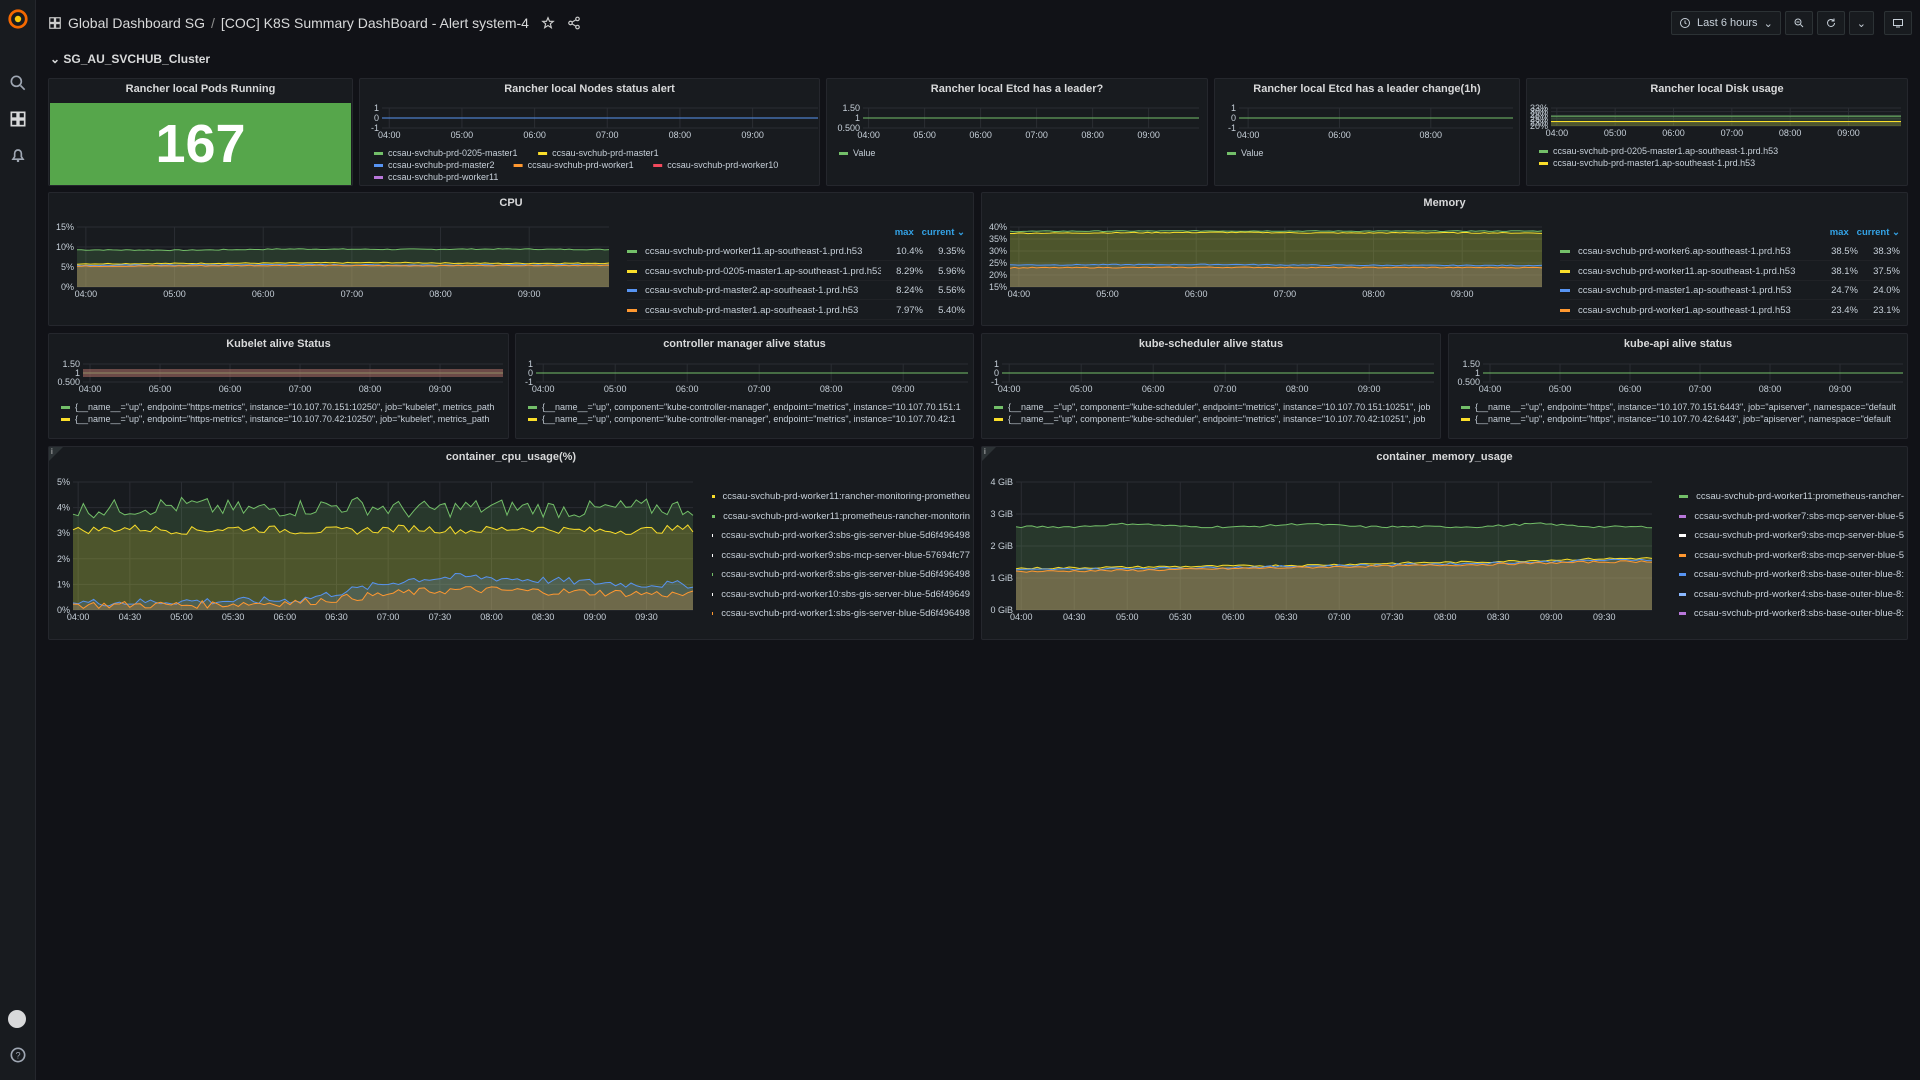  I want to click on breadcrumb-folder: Global Dashboard SG, so click(136, 23).